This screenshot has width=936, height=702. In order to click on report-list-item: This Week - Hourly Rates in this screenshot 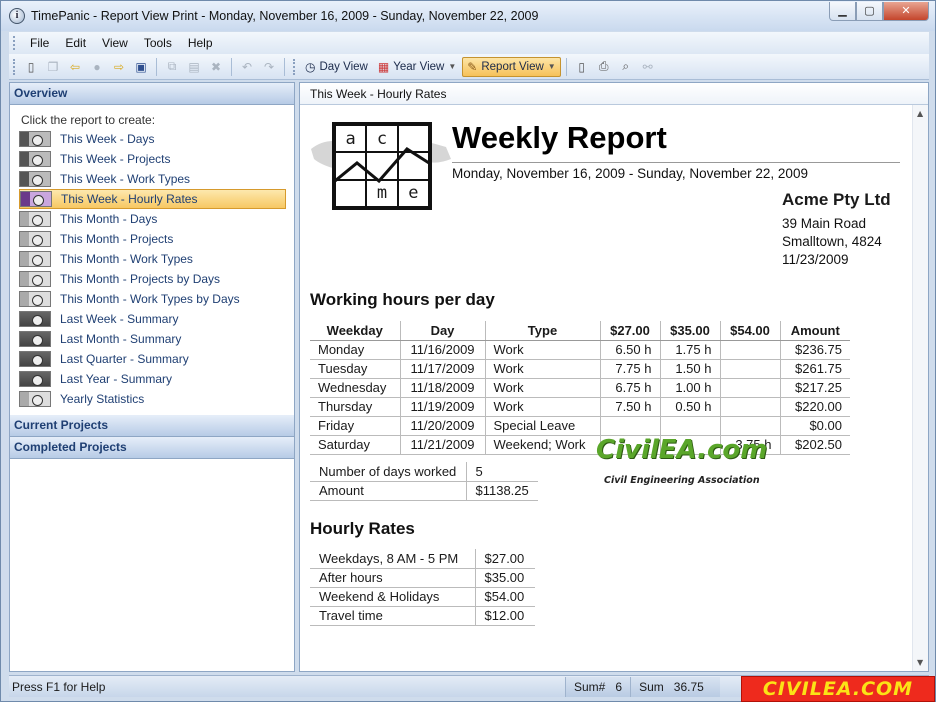, I will do `click(152, 199)`.